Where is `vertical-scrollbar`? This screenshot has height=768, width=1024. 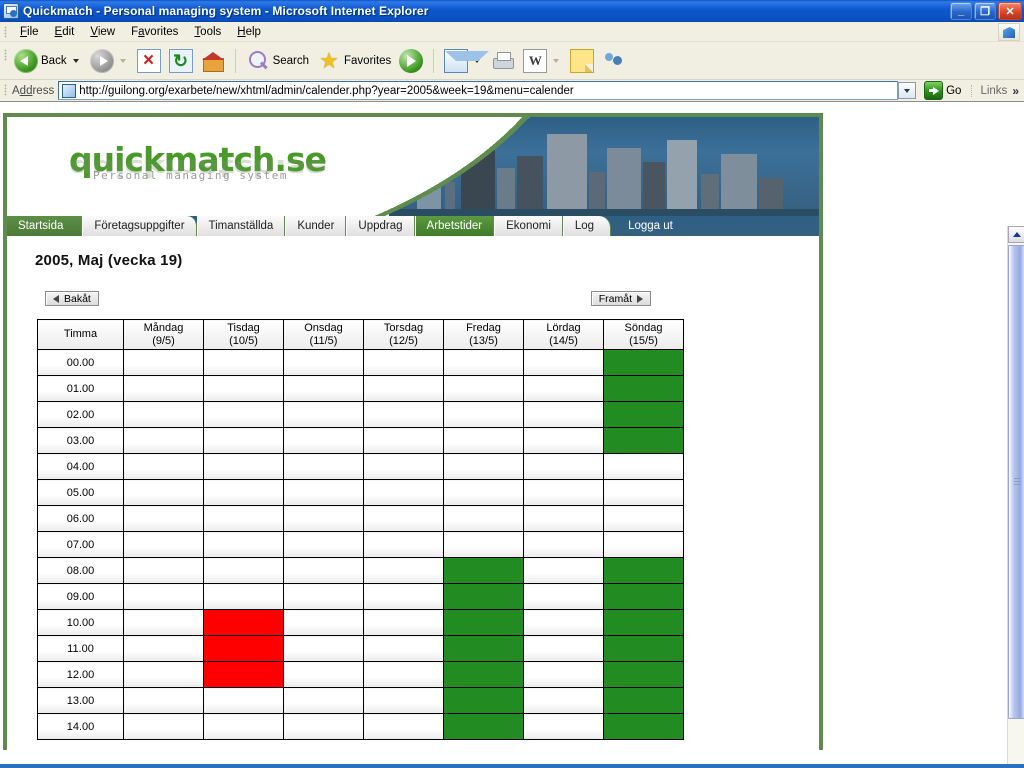 vertical-scrollbar is located at coordinates (1015, 497).